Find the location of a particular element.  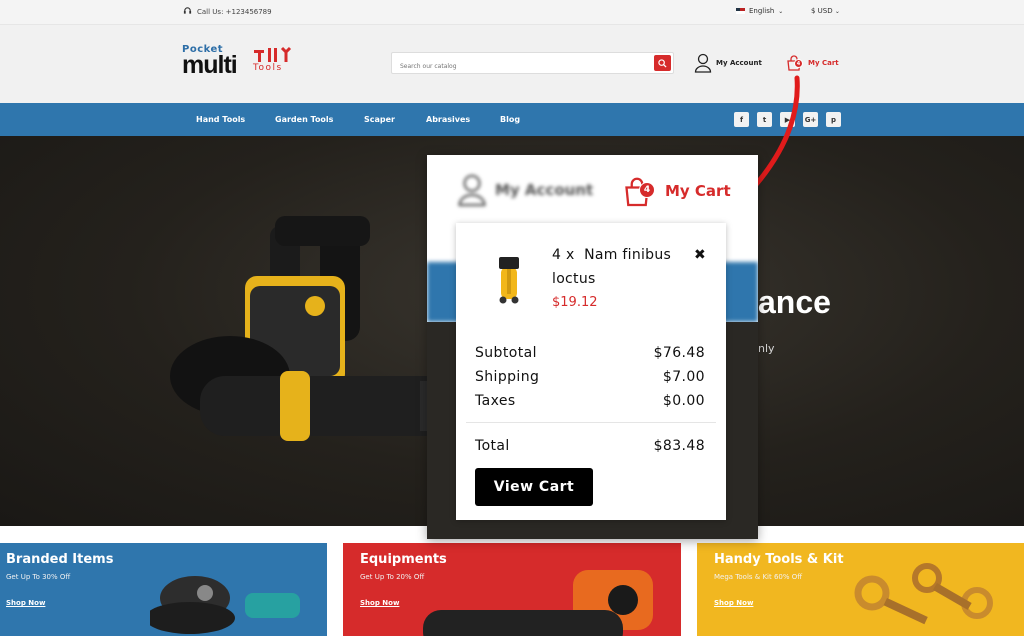

my-cart-label: My Cart is located at coordinates (823, 63).